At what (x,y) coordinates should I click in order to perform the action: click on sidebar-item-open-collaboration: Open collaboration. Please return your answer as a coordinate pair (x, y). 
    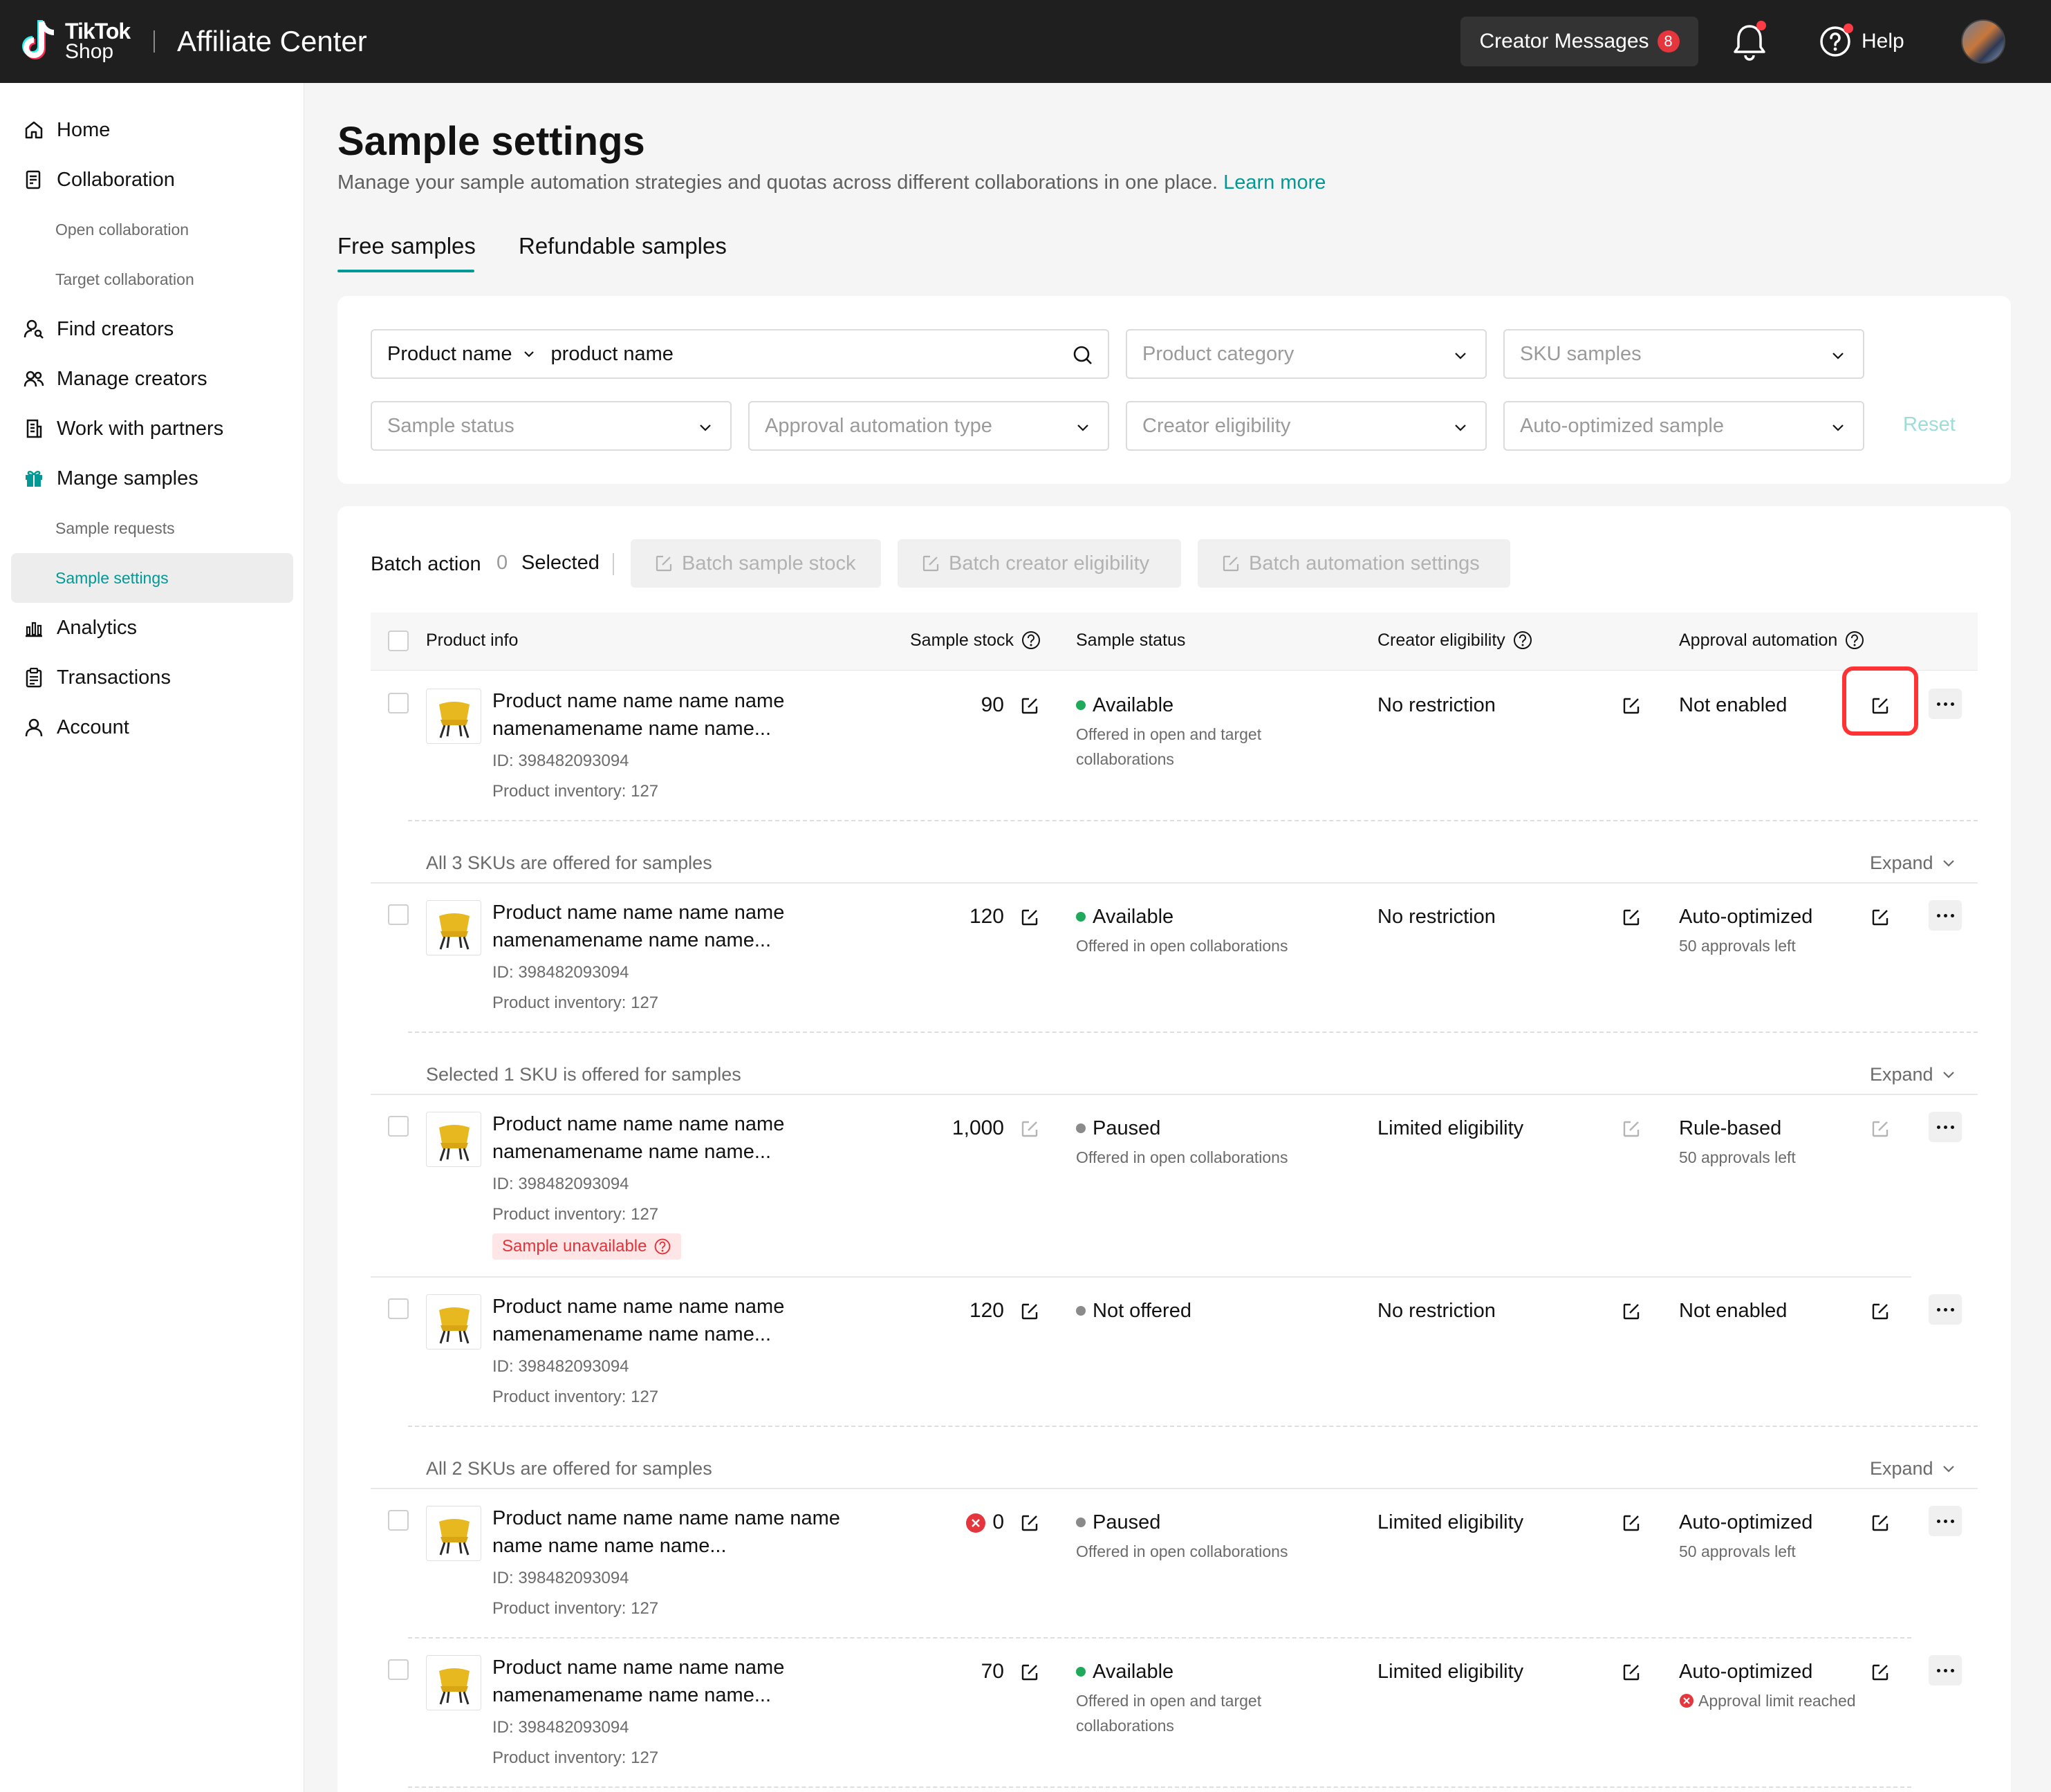
    Looking at the image, I should click on (152, 229).